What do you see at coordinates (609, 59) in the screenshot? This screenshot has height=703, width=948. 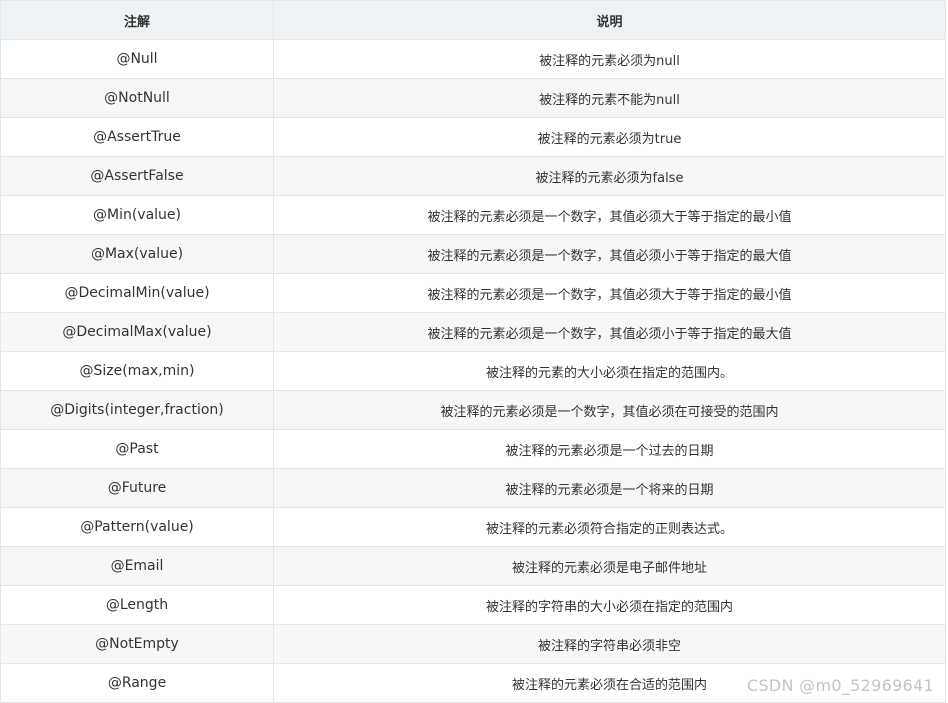 I see `description-cell: 被注释的元素必须为null` at bounding box center [609, 59].